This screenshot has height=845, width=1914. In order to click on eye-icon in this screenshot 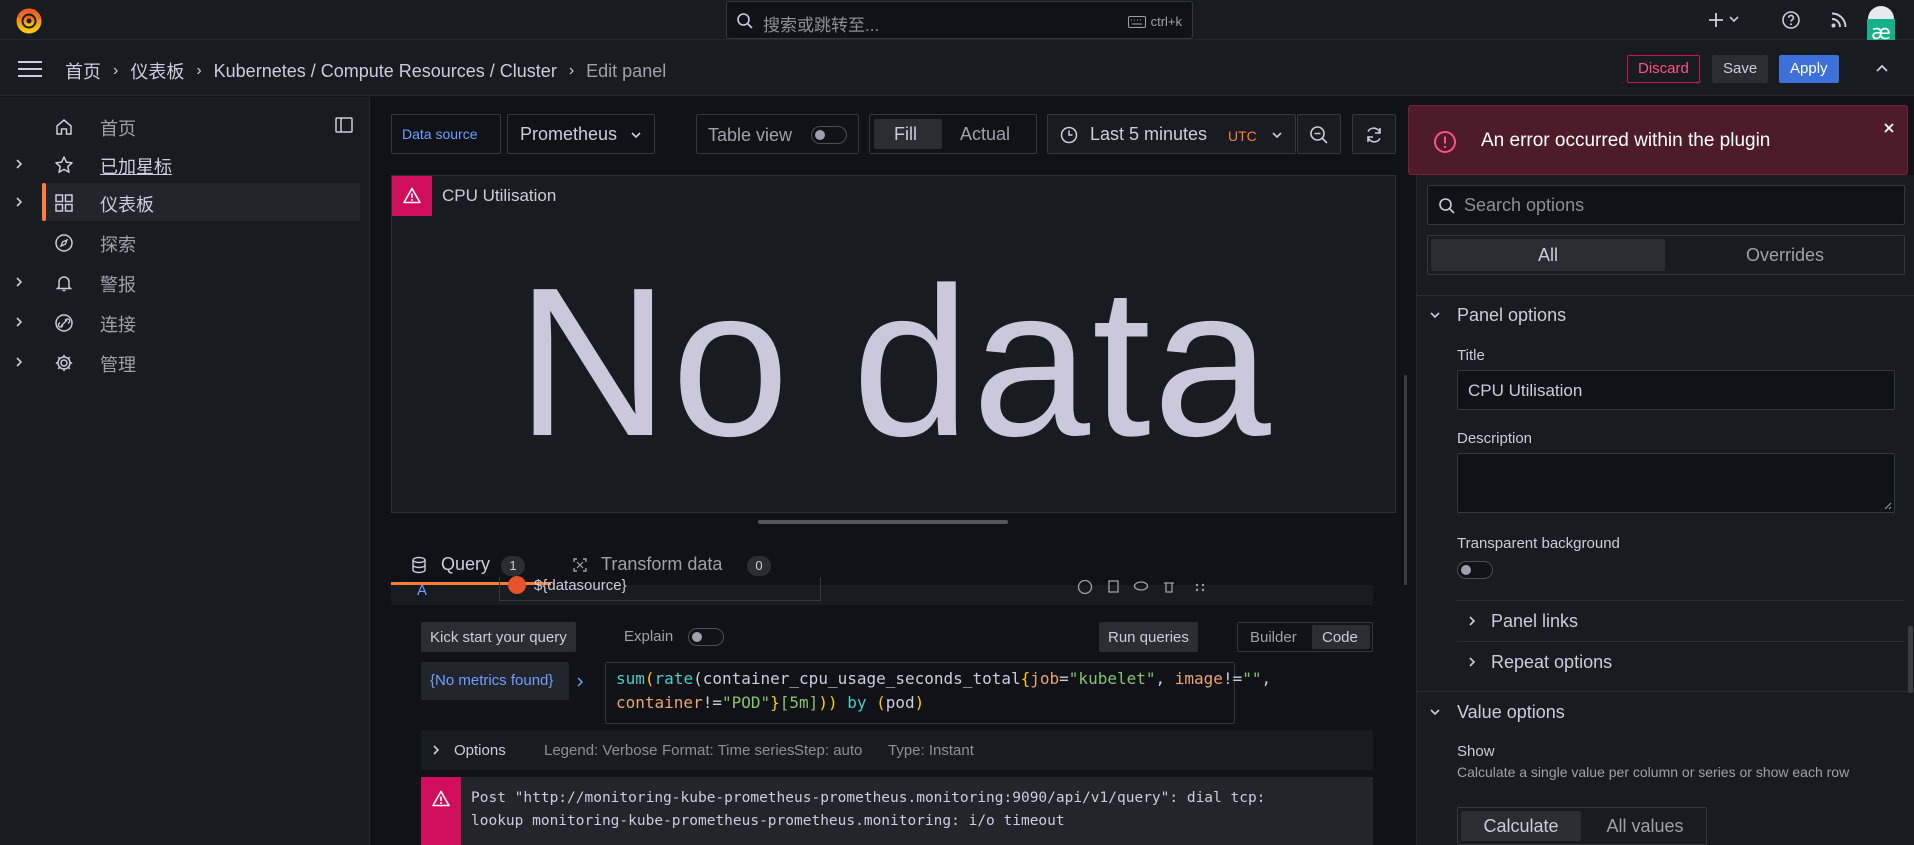, I will do `click(1141, 587)`.